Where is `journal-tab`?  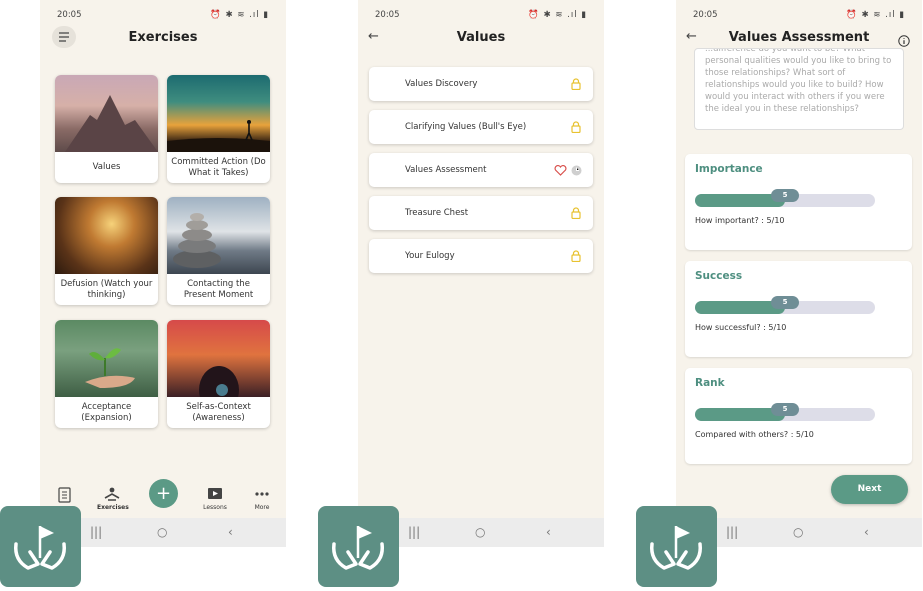
journal-tab is located at coordinates (65, 495).